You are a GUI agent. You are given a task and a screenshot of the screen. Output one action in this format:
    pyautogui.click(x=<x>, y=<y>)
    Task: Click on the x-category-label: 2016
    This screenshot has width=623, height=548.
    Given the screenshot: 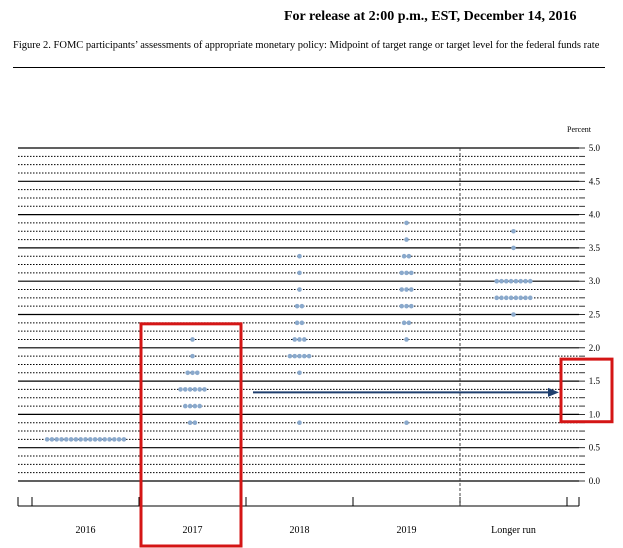 What is the action you would take?
    pyautogui.click(x=86, y=530)
    